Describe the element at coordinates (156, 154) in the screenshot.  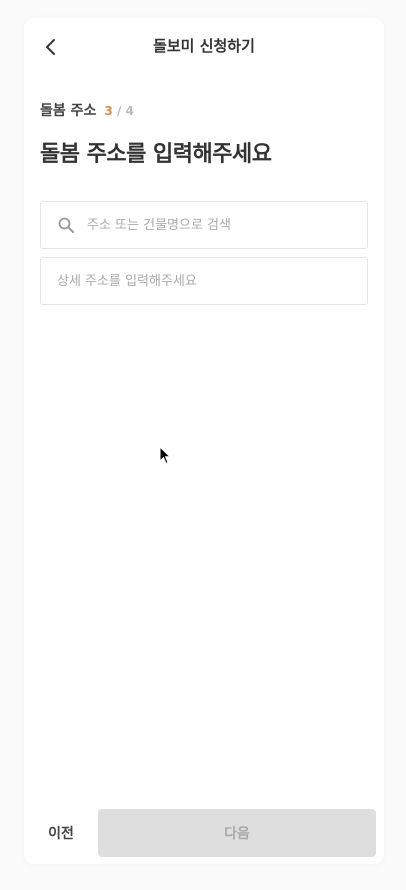
I see `page-title: 돌봄 주소를 입력해주세요` at that location.